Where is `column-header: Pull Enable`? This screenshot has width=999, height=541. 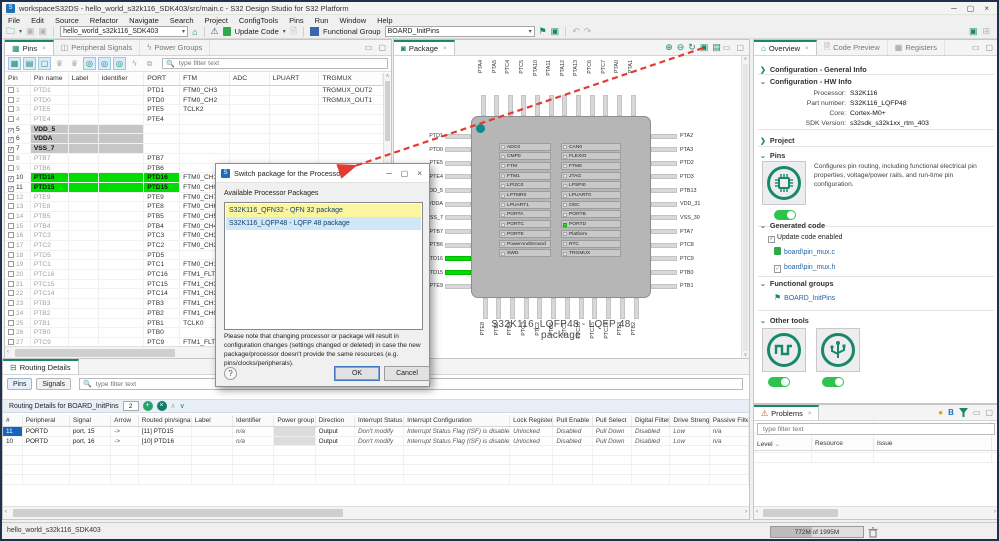 column-header: Pull Enable is located at coordinates (573, 420).